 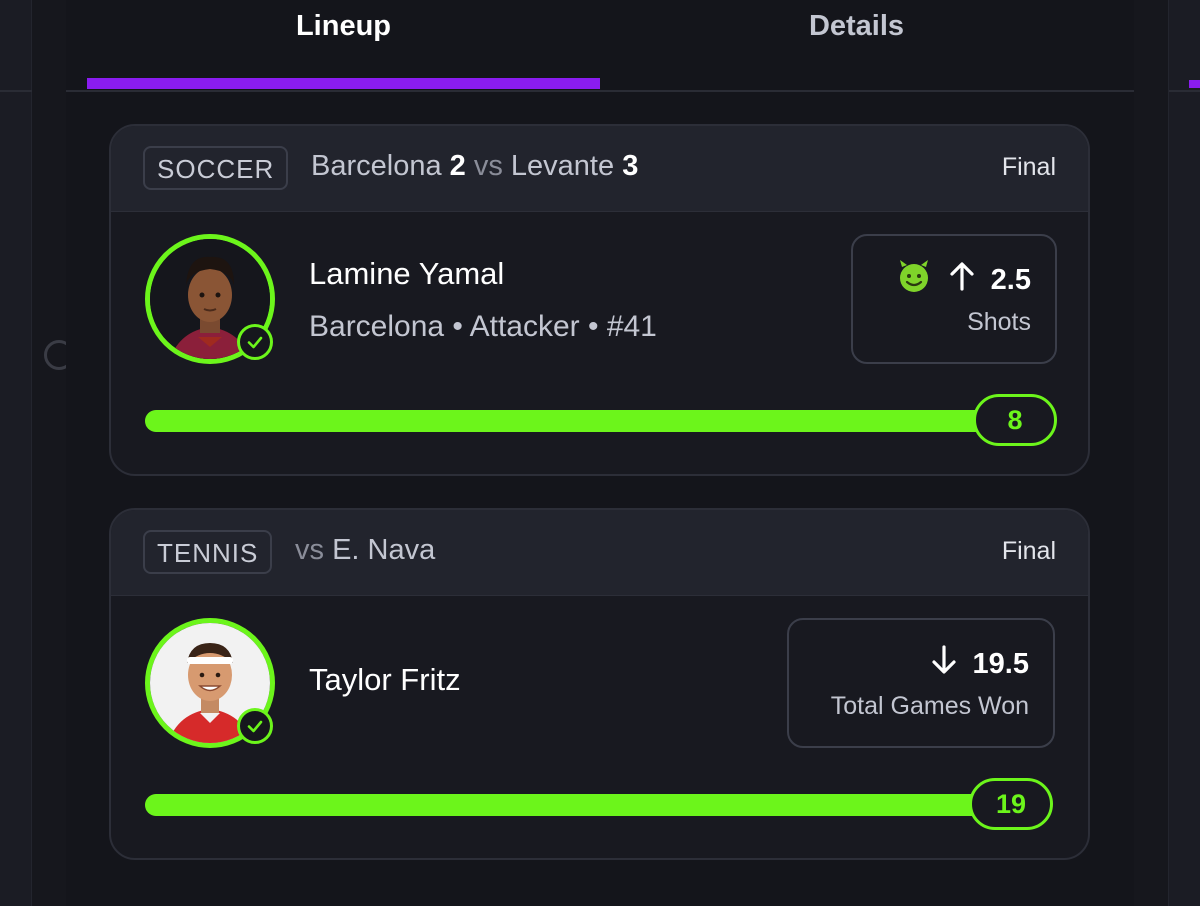 What do you see at coordinates (16, 91) in the screenshot?
I see `left-panel-divider` at bounding box center [16, 91].